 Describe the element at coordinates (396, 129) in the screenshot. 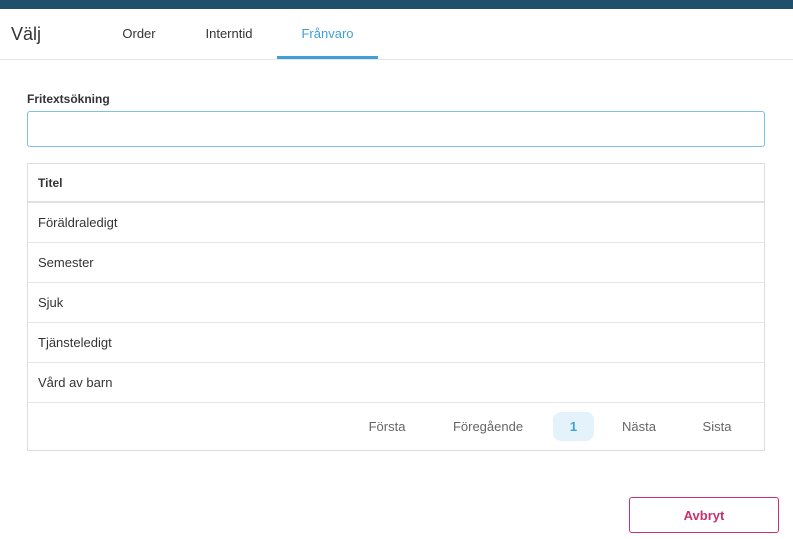

I see `search-input` at that location.